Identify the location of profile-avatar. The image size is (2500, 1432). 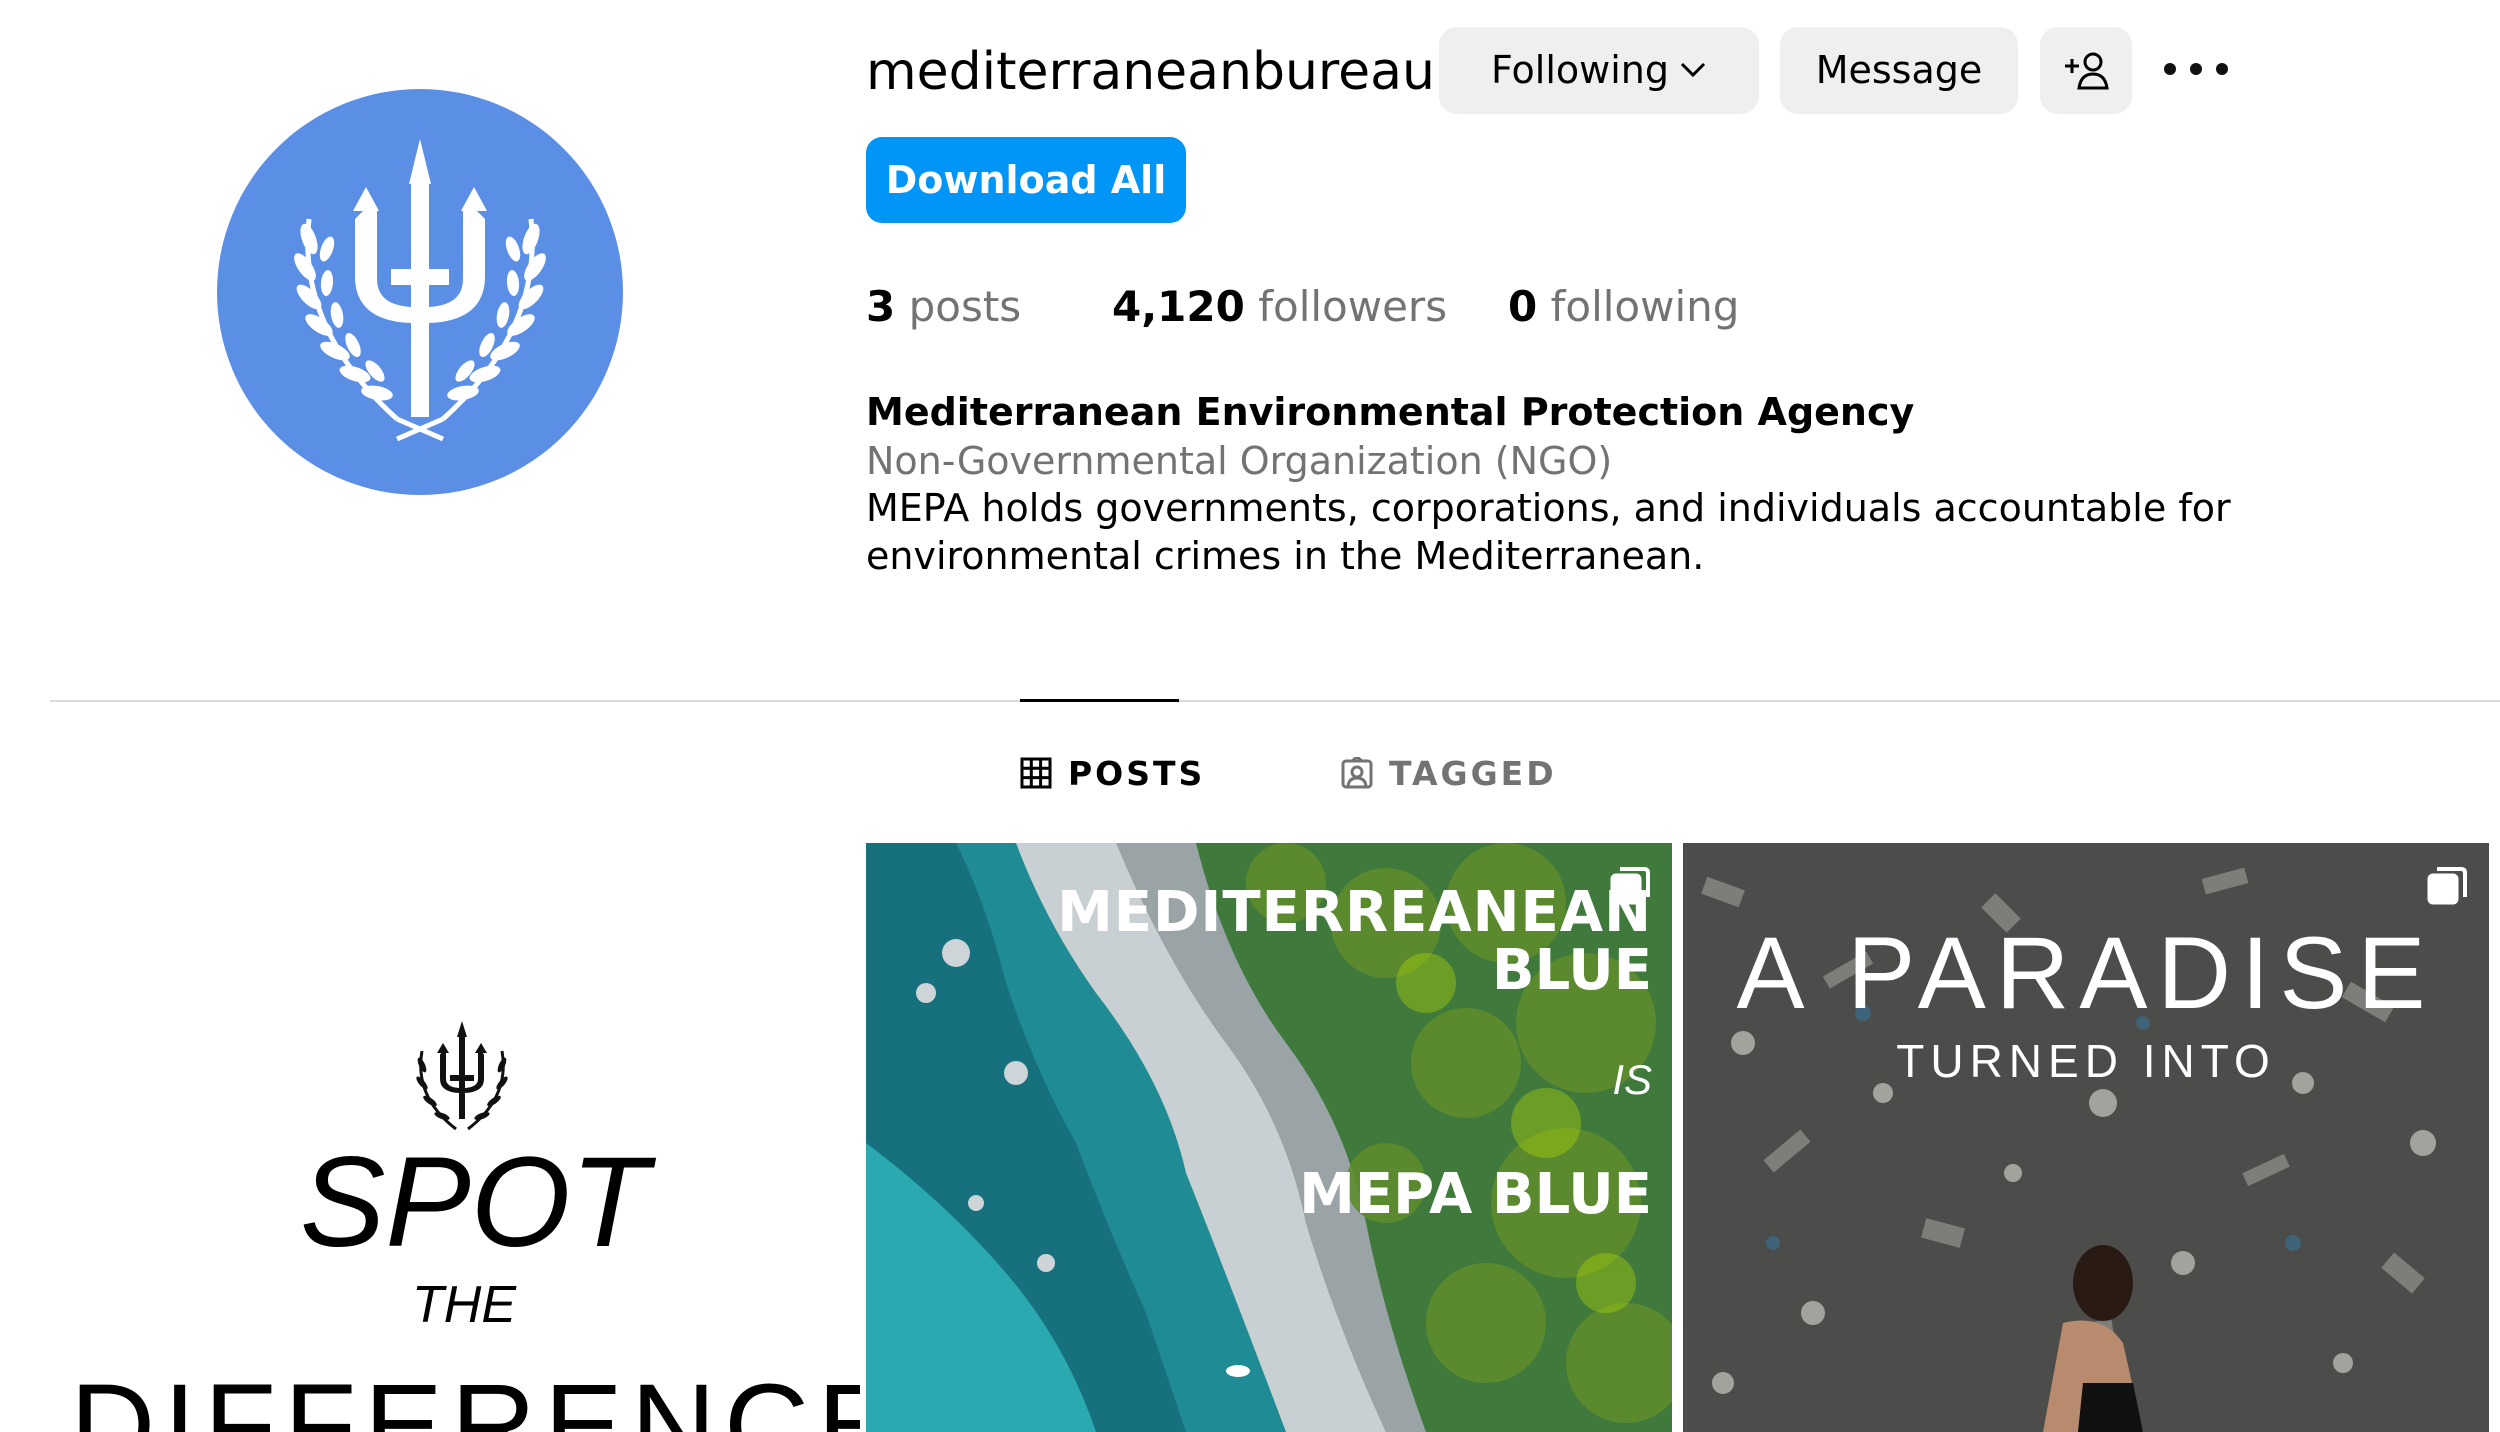
(420, 292).